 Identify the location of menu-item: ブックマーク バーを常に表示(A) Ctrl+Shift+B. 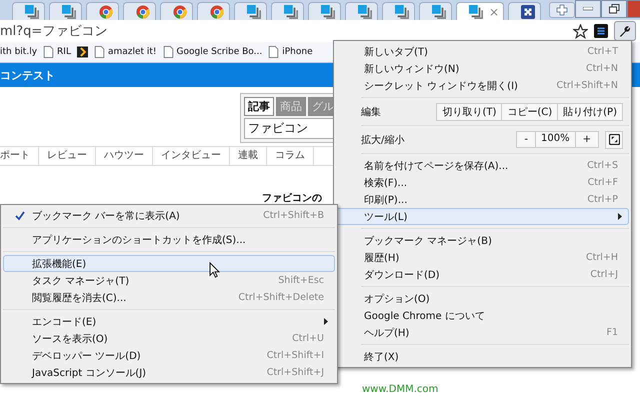
(169, 215).